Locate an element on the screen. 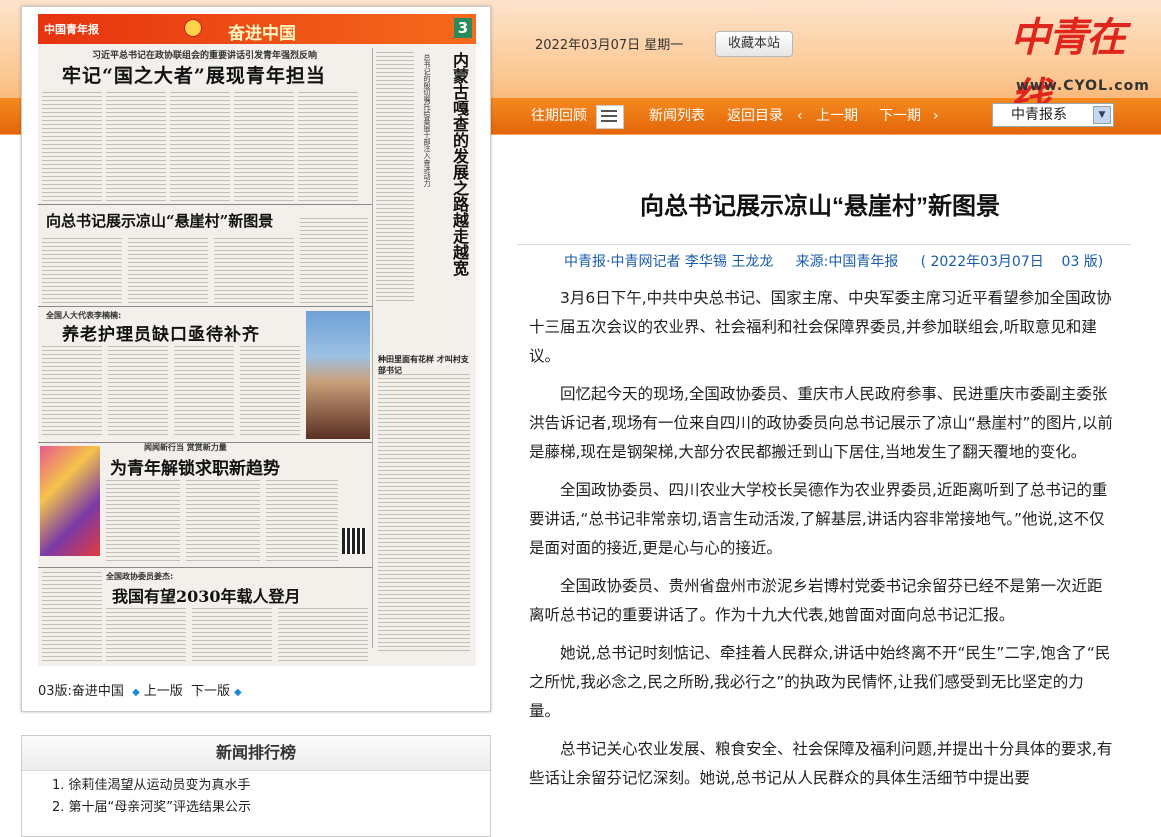 This screenshot has width=1161, height=837. paper-vertical-headline: 内蒙古嘎查的发展之路越走越宽 is located at coordinates (455, 164).